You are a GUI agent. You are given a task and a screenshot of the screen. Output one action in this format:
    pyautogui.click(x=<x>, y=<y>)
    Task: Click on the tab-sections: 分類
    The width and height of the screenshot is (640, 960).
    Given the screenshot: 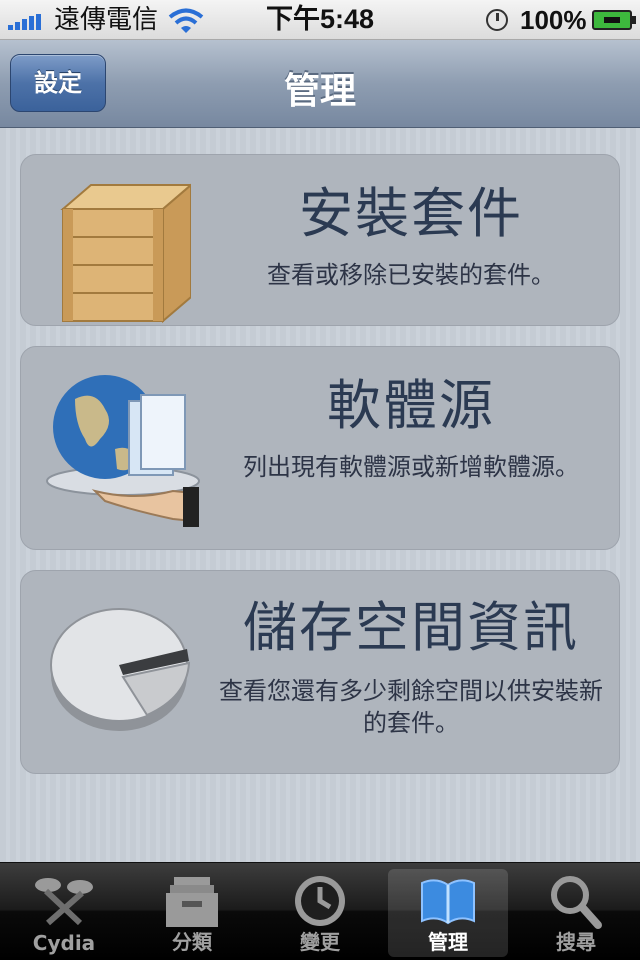 What is the action you would take?
    pyautogui.click(x=192, y=913)
    